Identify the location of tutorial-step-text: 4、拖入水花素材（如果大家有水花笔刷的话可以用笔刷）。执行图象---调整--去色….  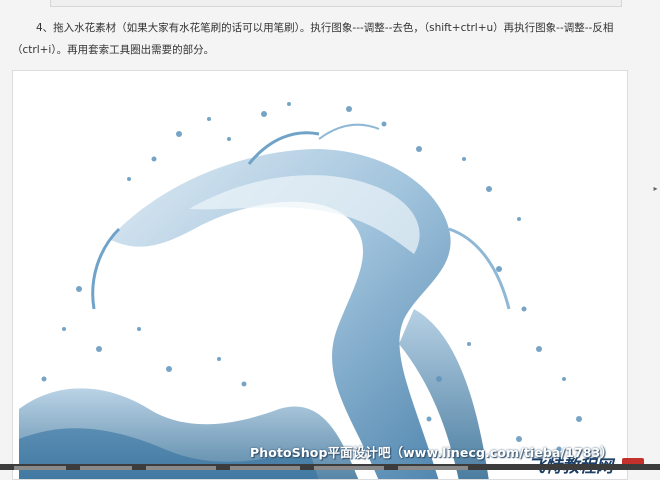
(313, 39).